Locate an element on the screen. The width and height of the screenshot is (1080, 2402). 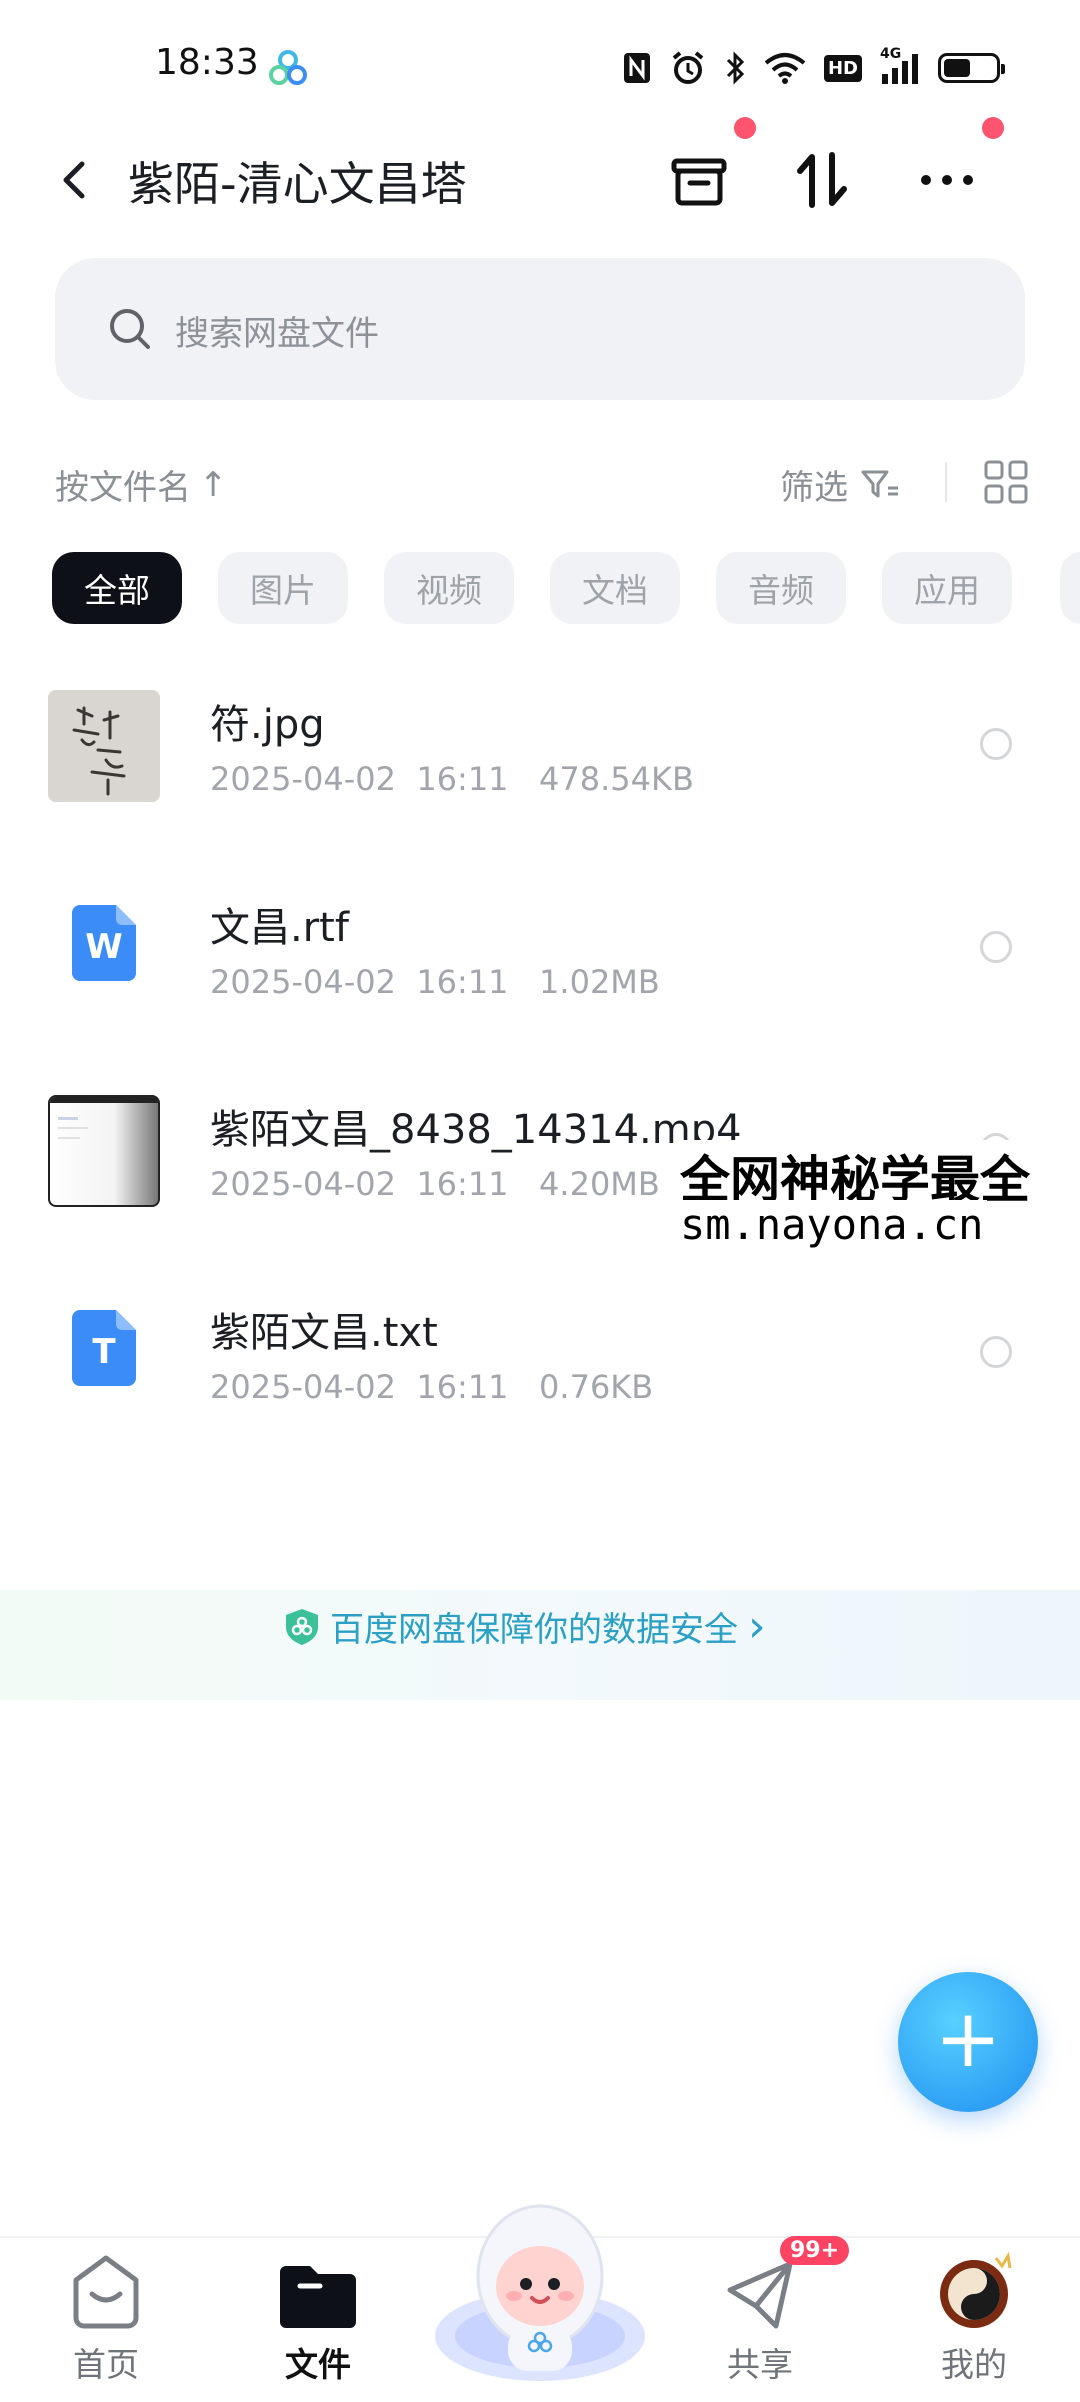
chevron-right-icon: › is located at coordinates (757, 1626).